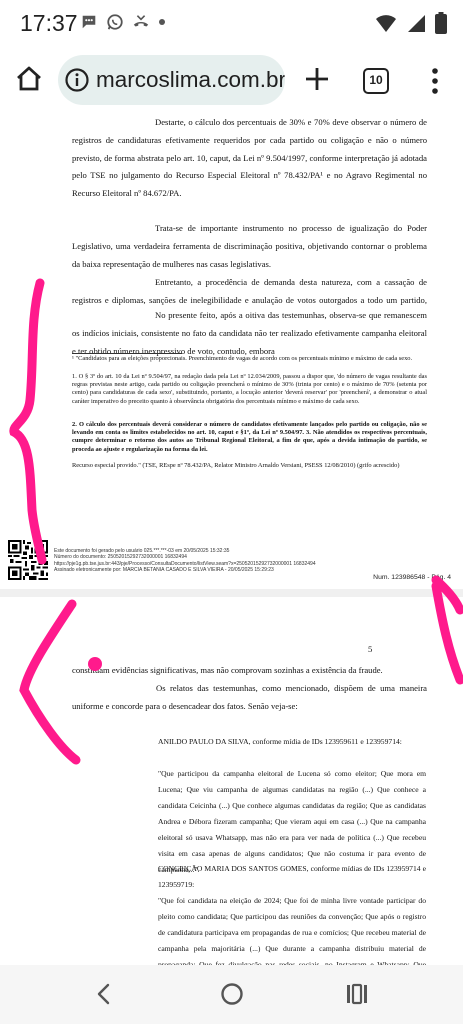  What do you see at coordinates (231, 593) in the screenshot?
I see `page-divider` at bounding box center [231, 593].